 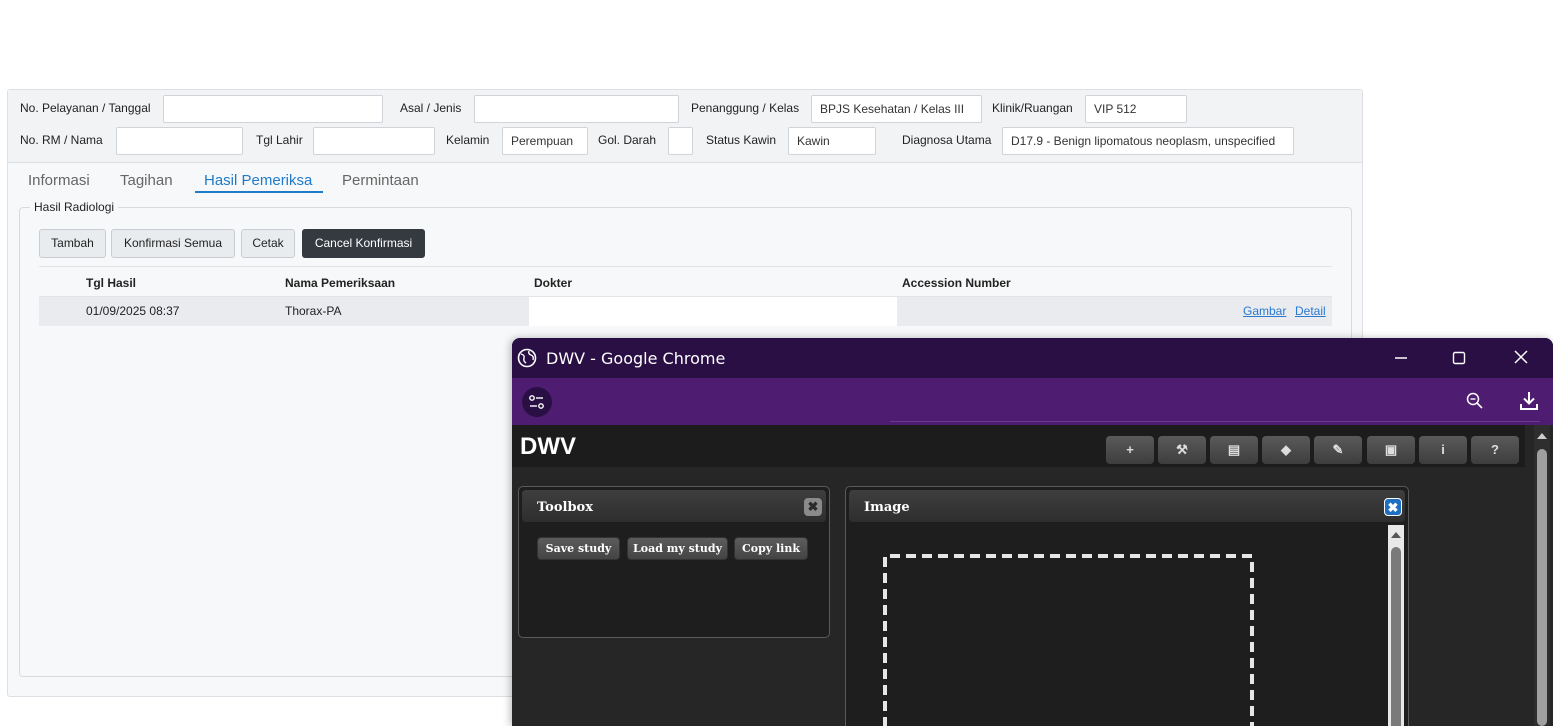 What do you see at coordinates (258, 180) in the screenshot?
I see `tab-hasil-pemeriksa: Hasil Pemeriksa` at bounding box center [258, 180].